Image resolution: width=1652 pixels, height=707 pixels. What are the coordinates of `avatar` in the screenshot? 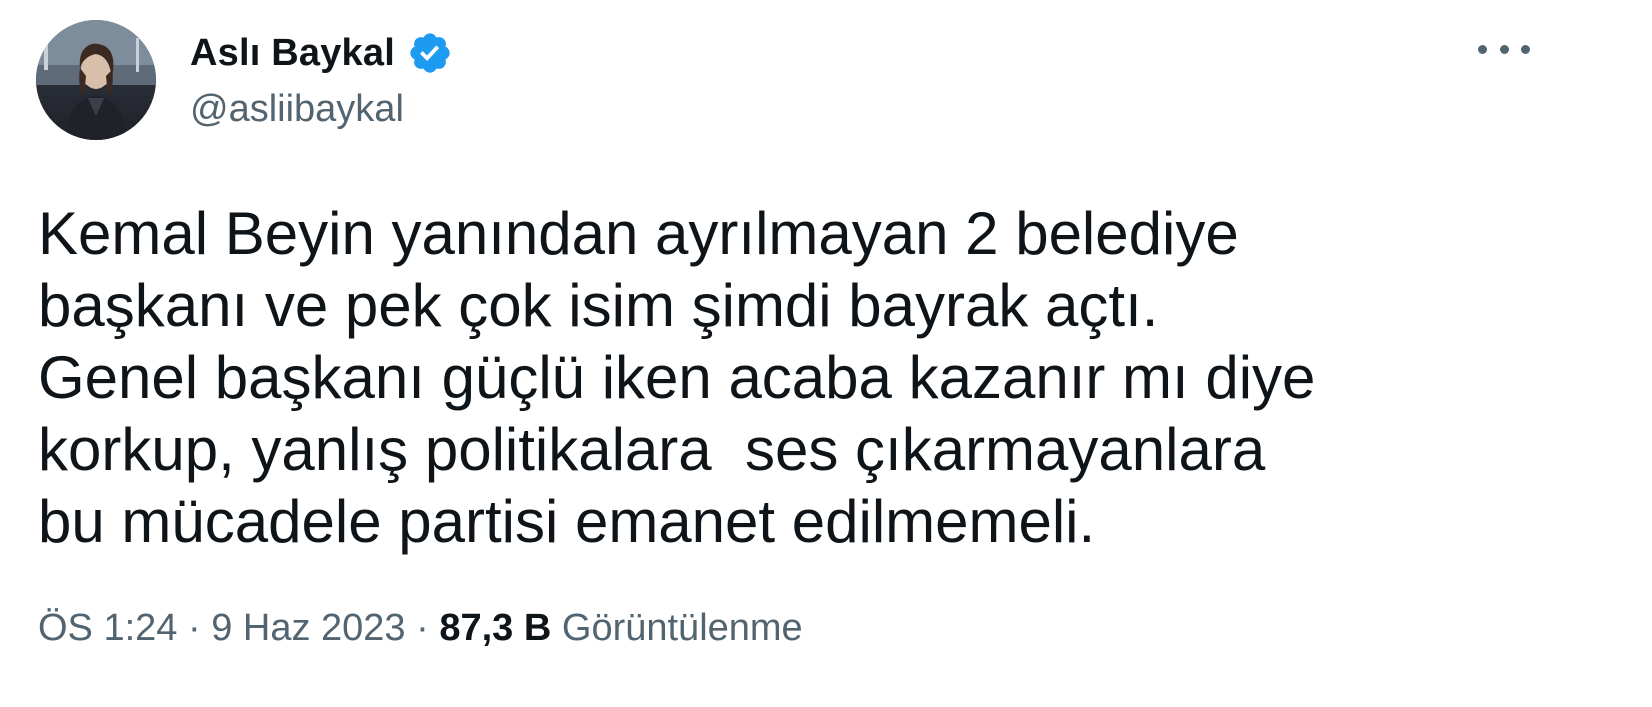 It's located at (96, 80).